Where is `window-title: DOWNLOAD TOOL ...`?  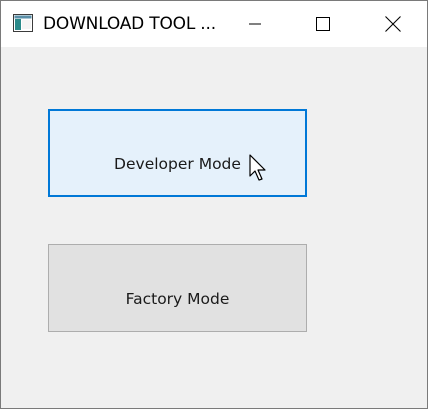
window-title: DOWNLOAD TOOL ... is located at coordinates (129, 24).